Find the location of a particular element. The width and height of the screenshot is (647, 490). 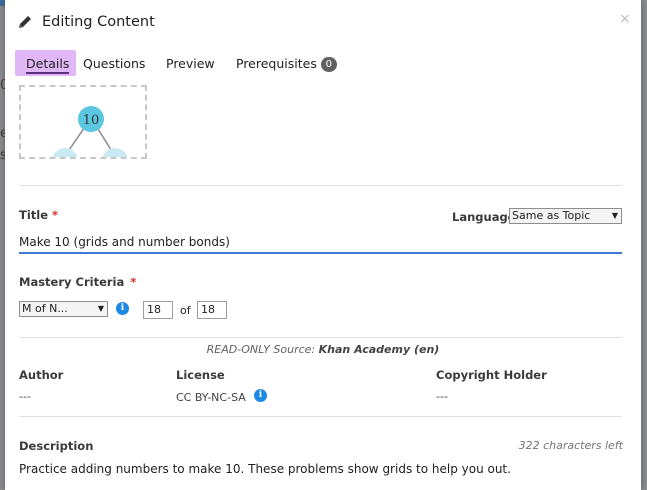

mastery-n-input: 18 is located at coordinates (212, 310).